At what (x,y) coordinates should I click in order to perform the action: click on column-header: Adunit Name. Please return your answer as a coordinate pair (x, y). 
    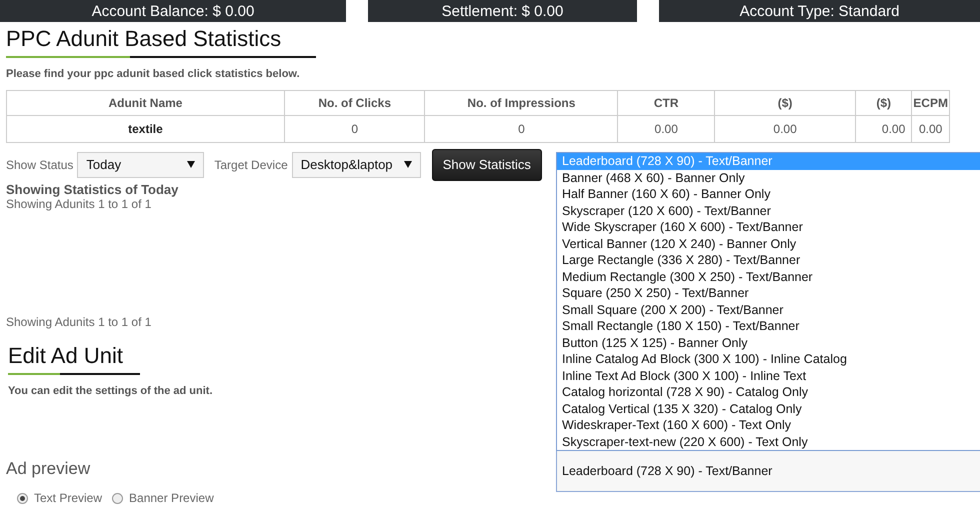
    Looking at the image, I should click on (145, 103).